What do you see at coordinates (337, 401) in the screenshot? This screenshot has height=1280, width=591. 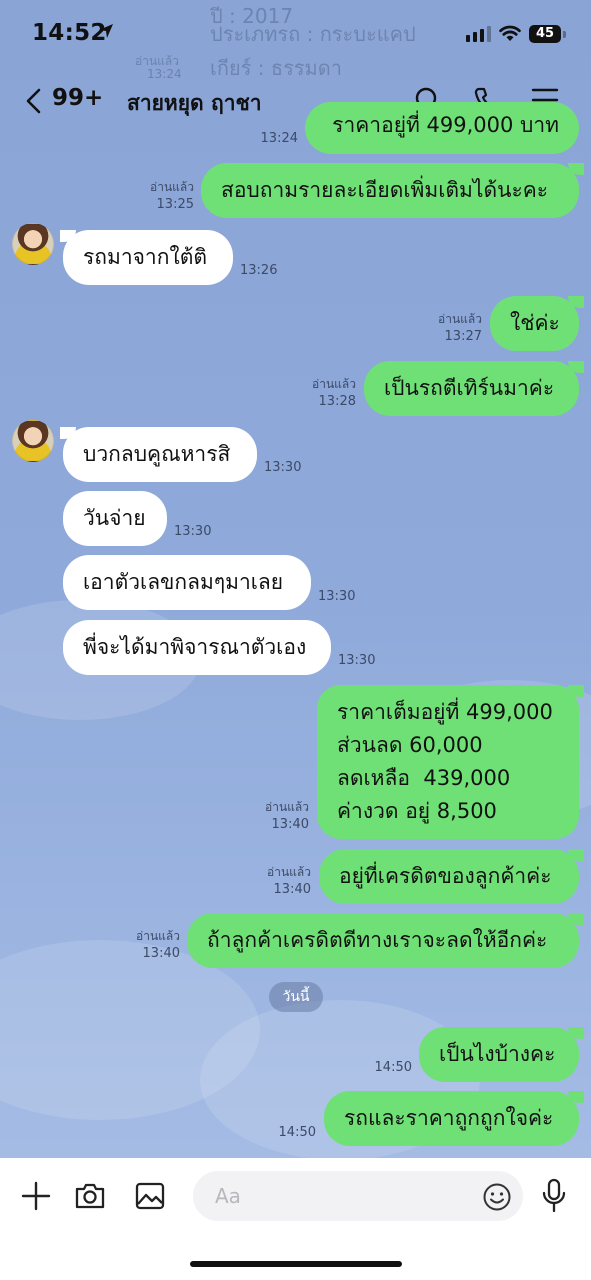 I see `message-time: 13:28` at bounding box center [337, 401].